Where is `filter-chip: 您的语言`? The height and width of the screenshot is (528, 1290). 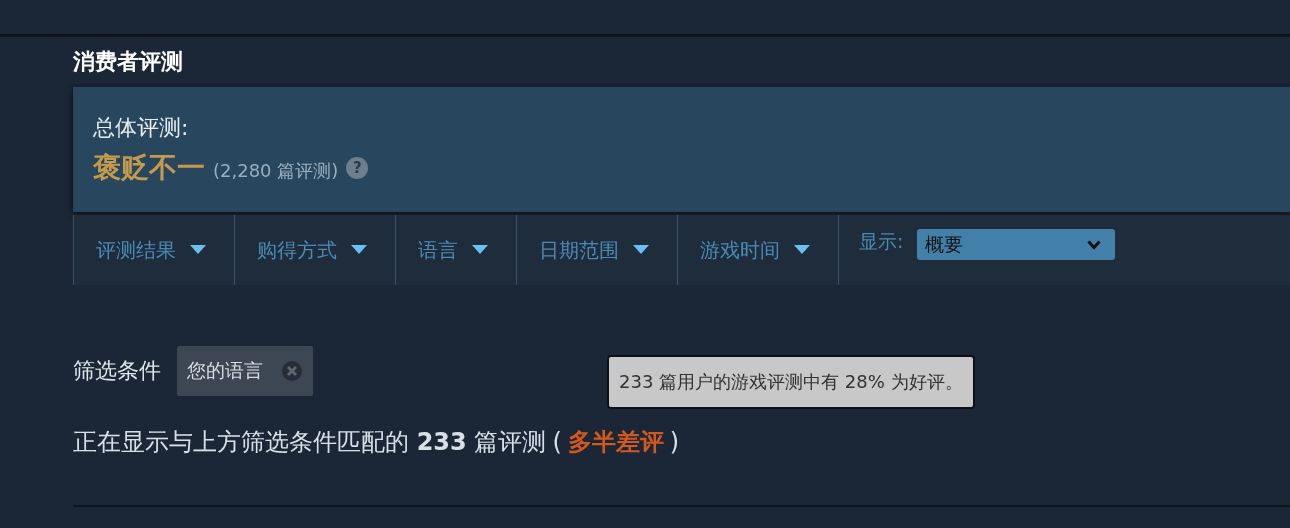
filter-chip: 您的语言 is located at coordinates (245, 371).